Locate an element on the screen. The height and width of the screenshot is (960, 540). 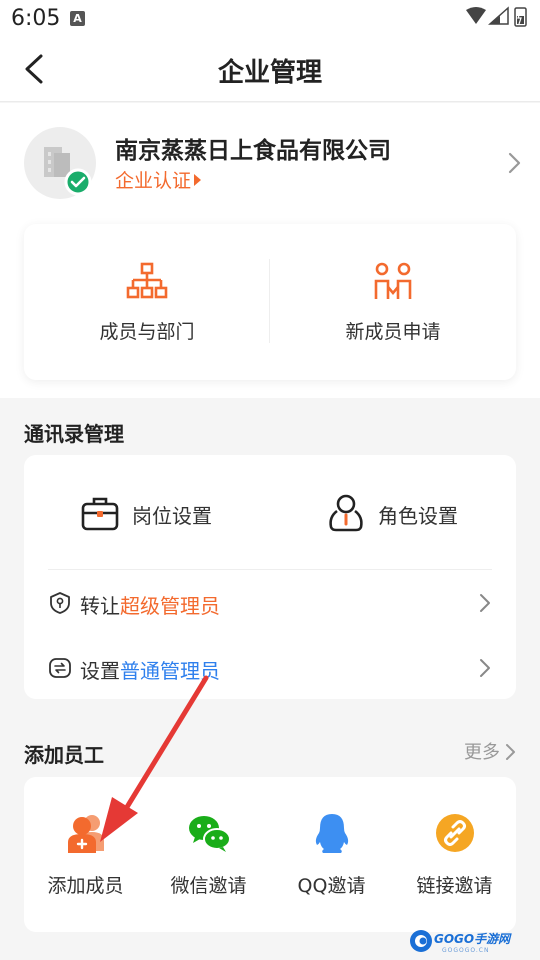
verified-badge-icon is located at coordinates (78, 182).